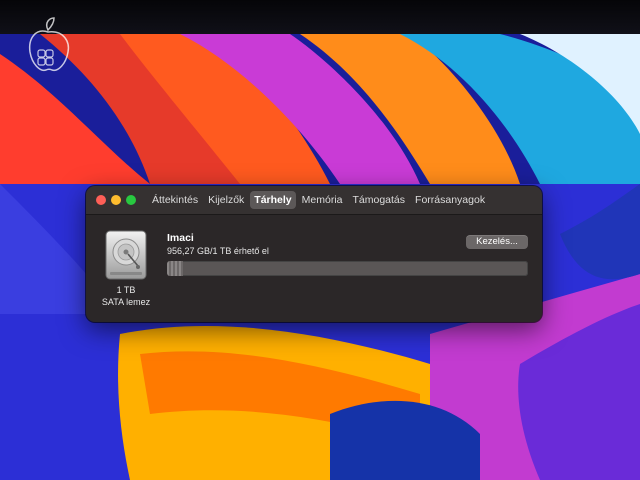  I want to click on close-button, so click(101, 200).